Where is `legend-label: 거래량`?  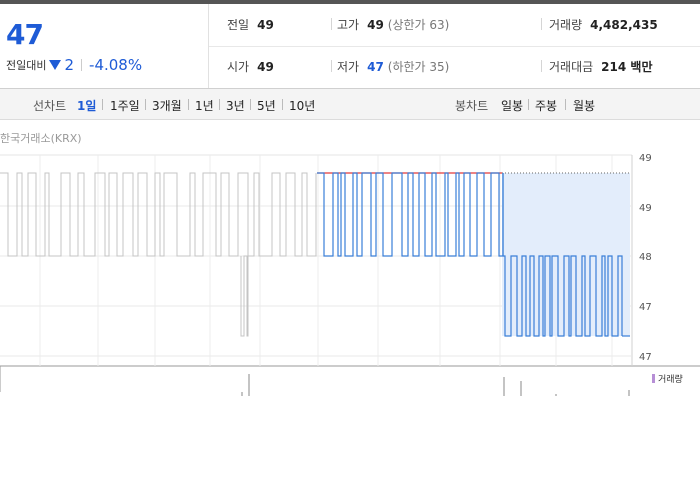
legend-label: 거래량 is located at coordinates (670, 380).